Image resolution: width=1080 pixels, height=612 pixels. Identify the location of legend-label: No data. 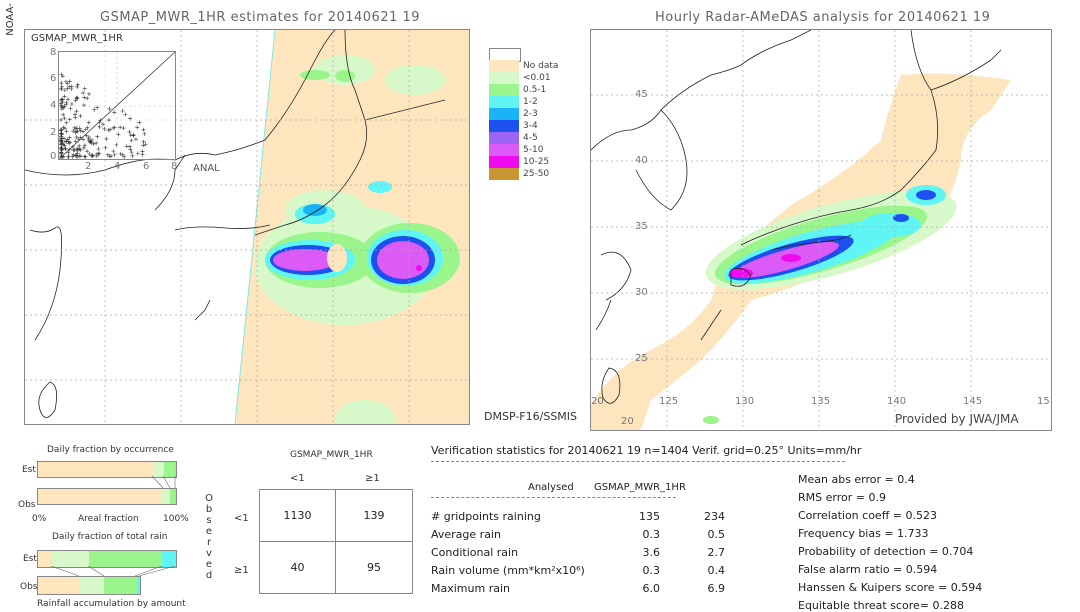
(541, 66).